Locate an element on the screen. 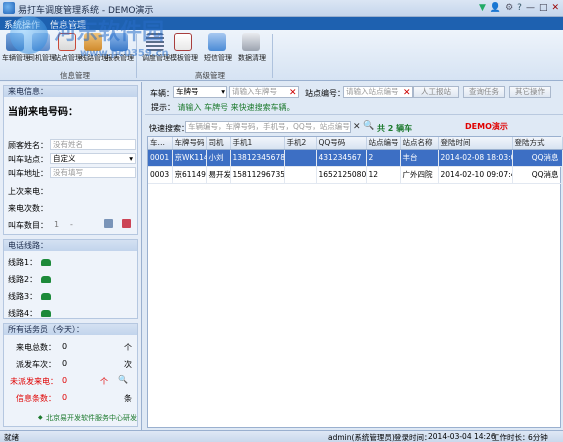 This screenshot has width=563, height=442. last-call-label: 上次来电： is located at coordinates (28, 191).